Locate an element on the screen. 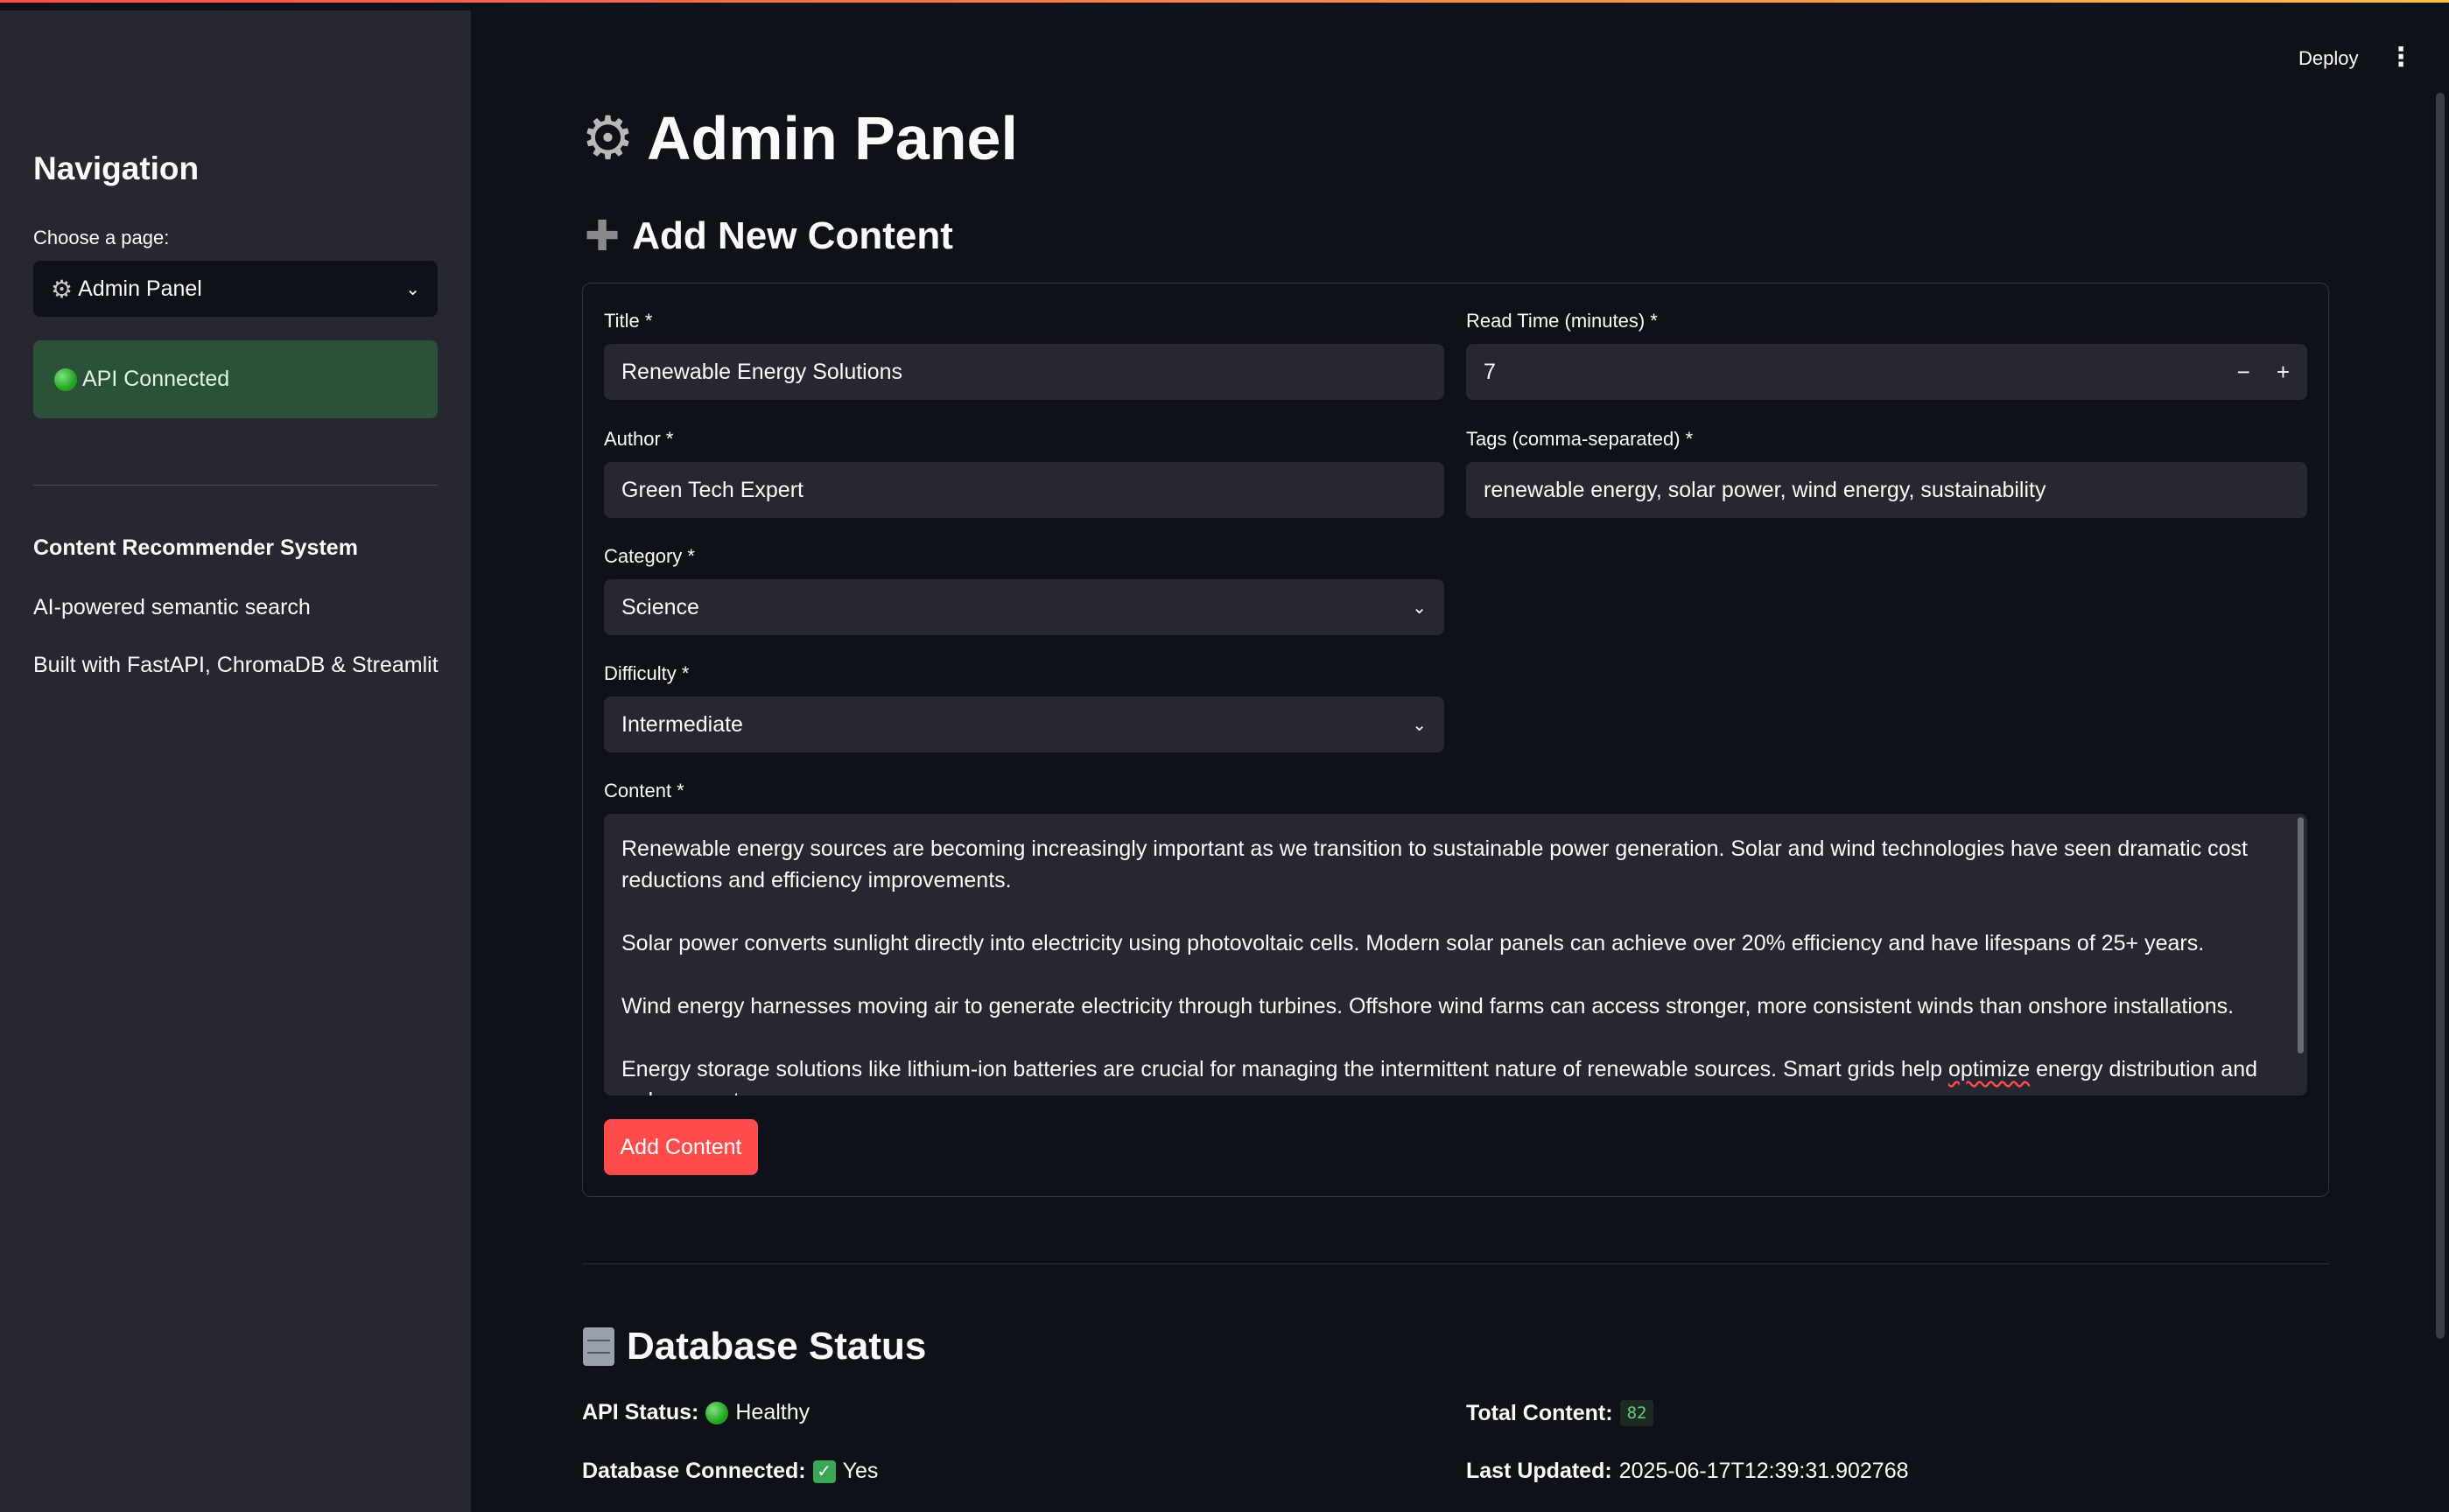  system-title: Content Recommender System is located at coordinates (195, 548).